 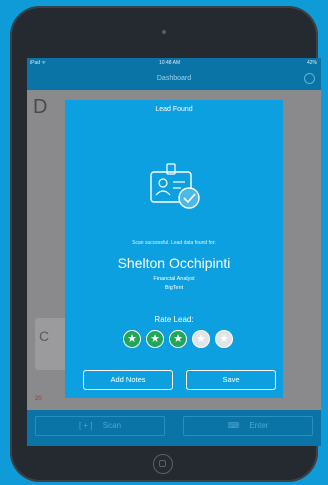 I want to click on scan-icon: [ + ], so click(x=85, y=425).